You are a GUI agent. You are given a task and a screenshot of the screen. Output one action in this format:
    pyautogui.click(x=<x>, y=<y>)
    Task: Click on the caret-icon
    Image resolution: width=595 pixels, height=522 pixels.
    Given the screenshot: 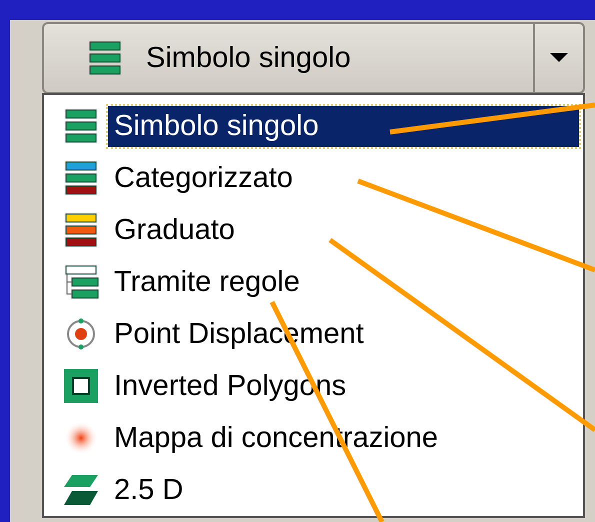 What is the action you would take?
    pyautogui.click(x=559, y=58)
    